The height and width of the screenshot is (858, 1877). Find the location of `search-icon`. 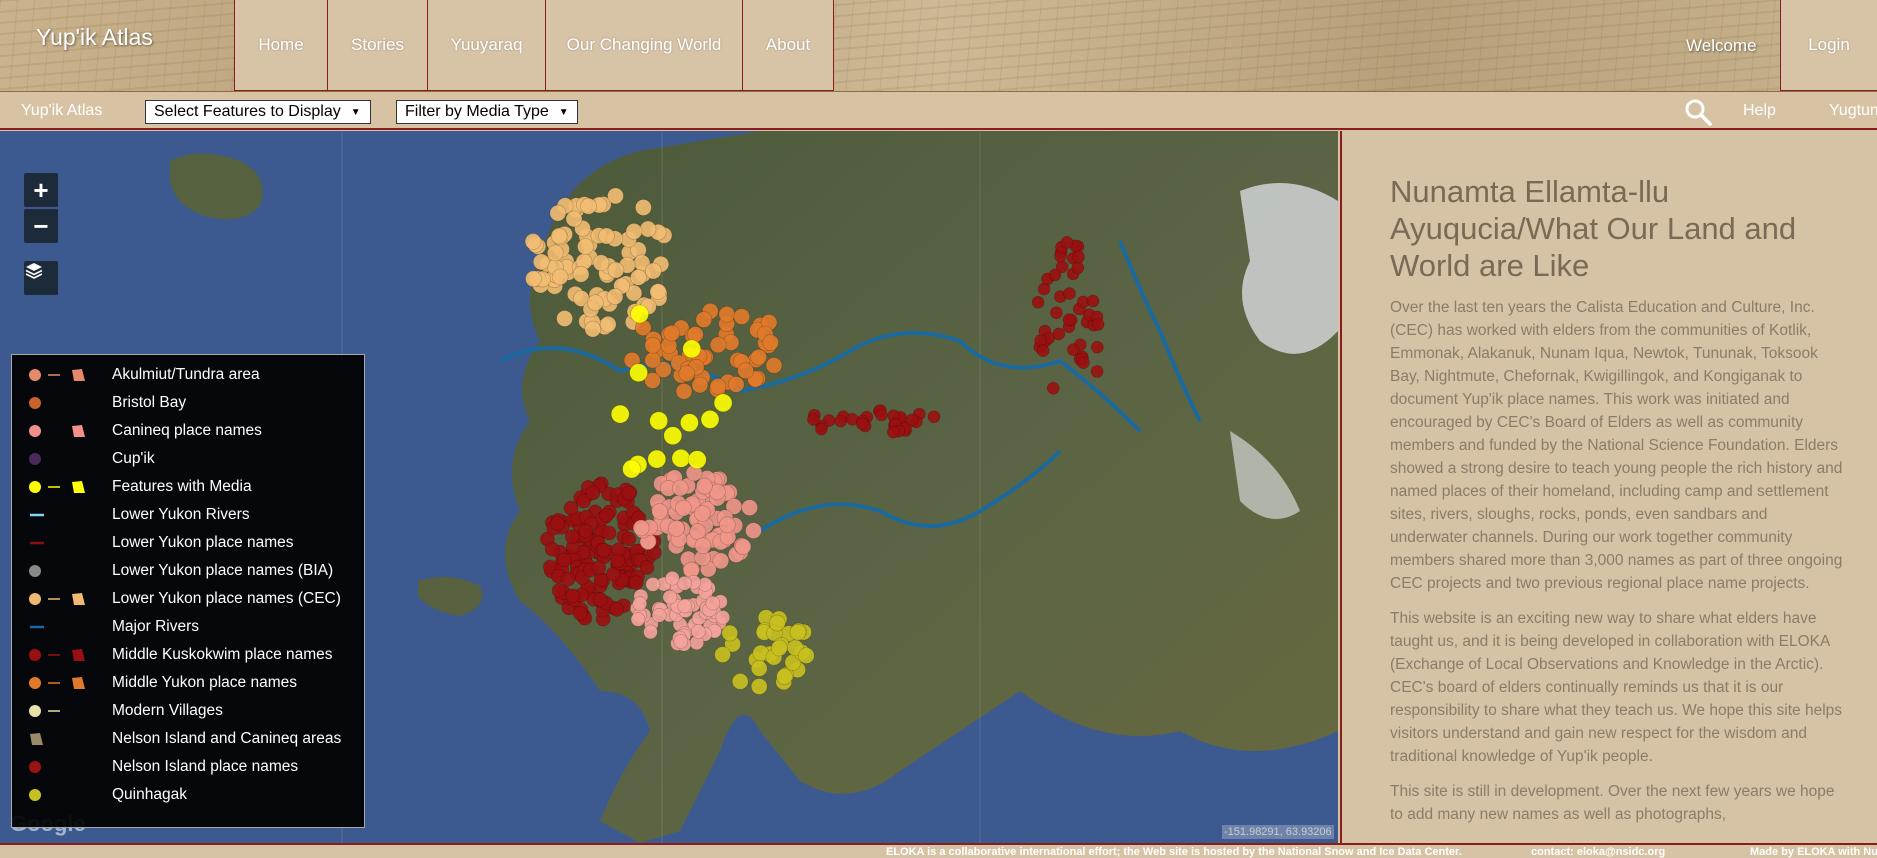

search-icon is located at coordinates (1698, 112).